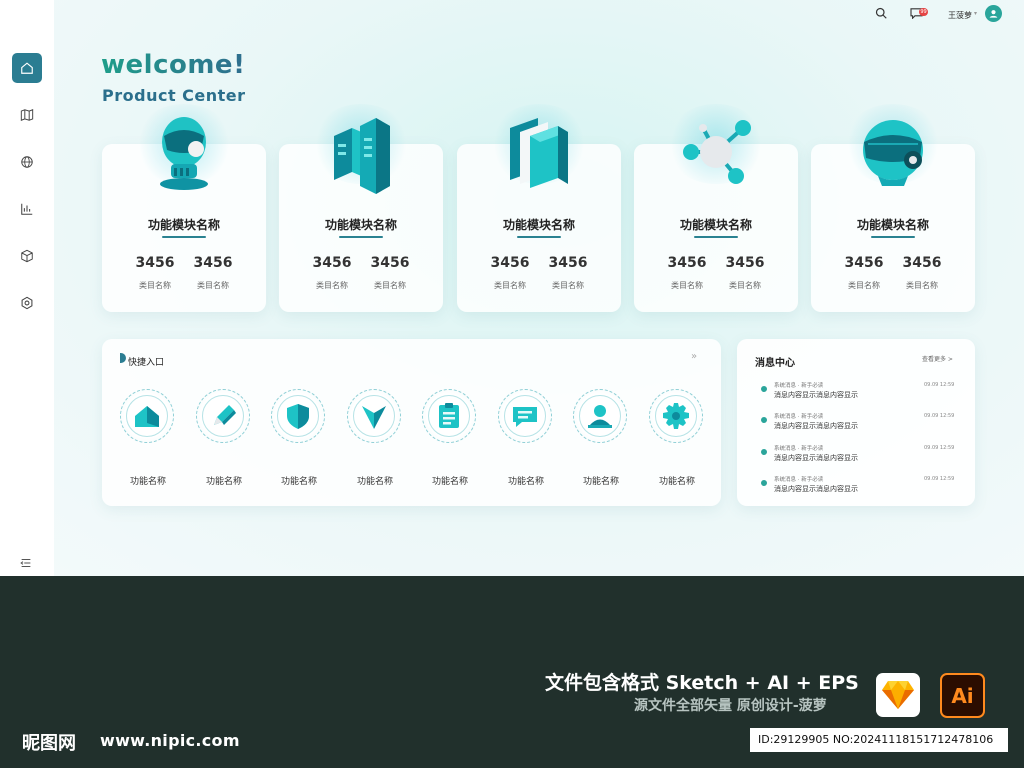 This screenshot has height=768, width=1024. I want to click on avatar, so click(993, 13).